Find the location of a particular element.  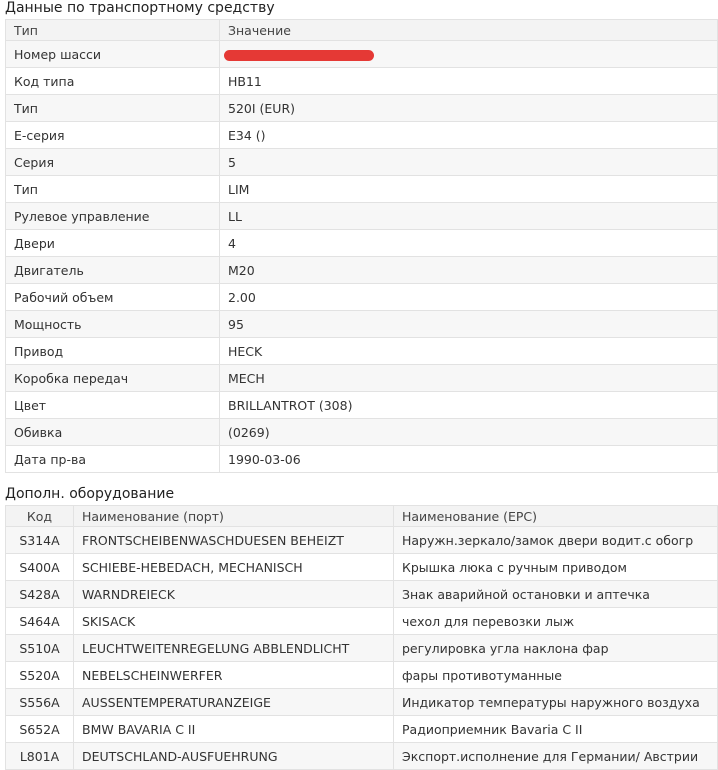

table-row: Код типа HB11 is located at coordinates (361, 81).